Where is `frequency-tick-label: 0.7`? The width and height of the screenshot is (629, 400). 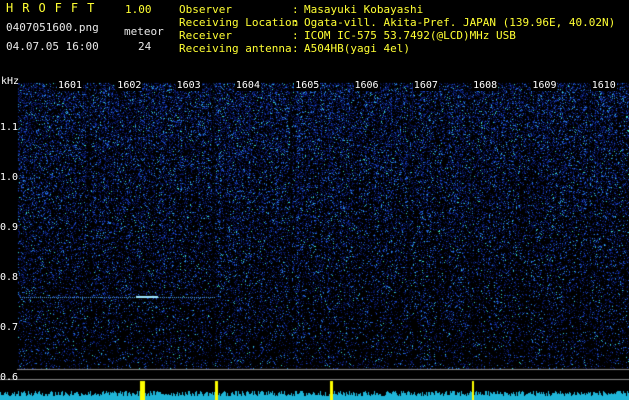
frequency-tick-label: 0.7 is located at coordinates (9, 327).